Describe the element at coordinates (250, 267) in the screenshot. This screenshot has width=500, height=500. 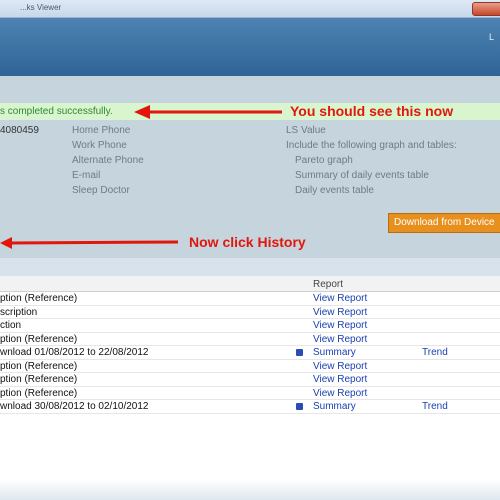
I see `history-toolbar` at that location.